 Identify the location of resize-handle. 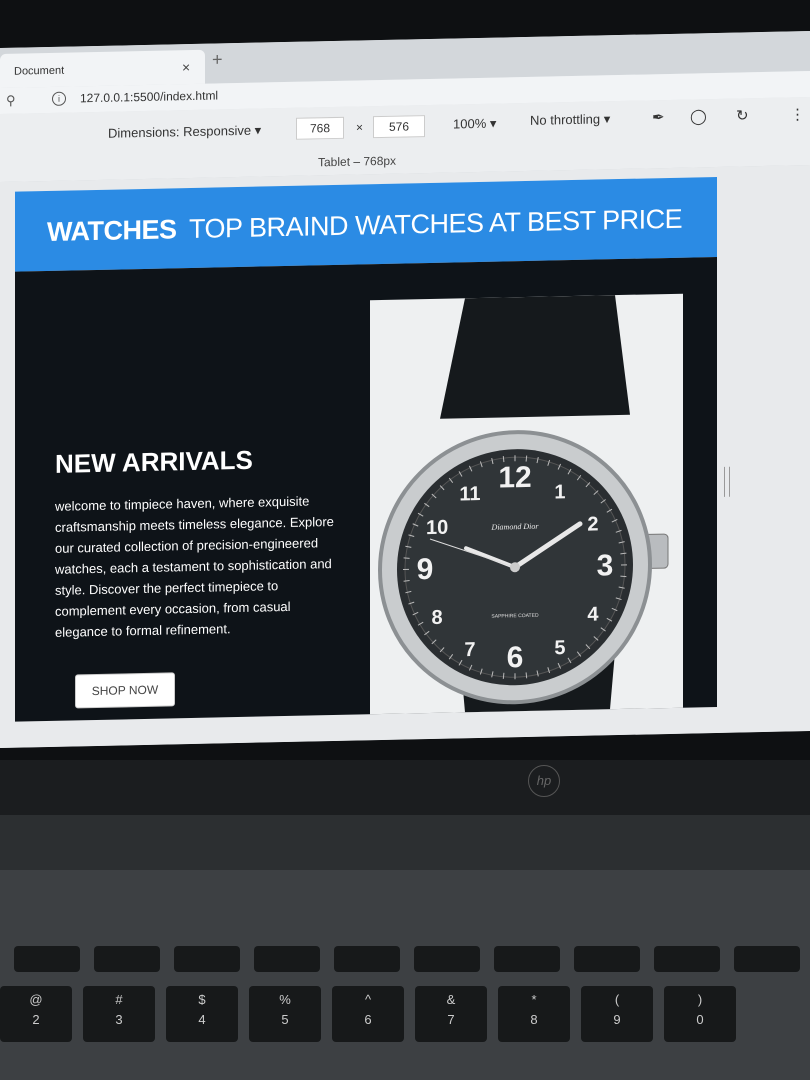
(727, 481).